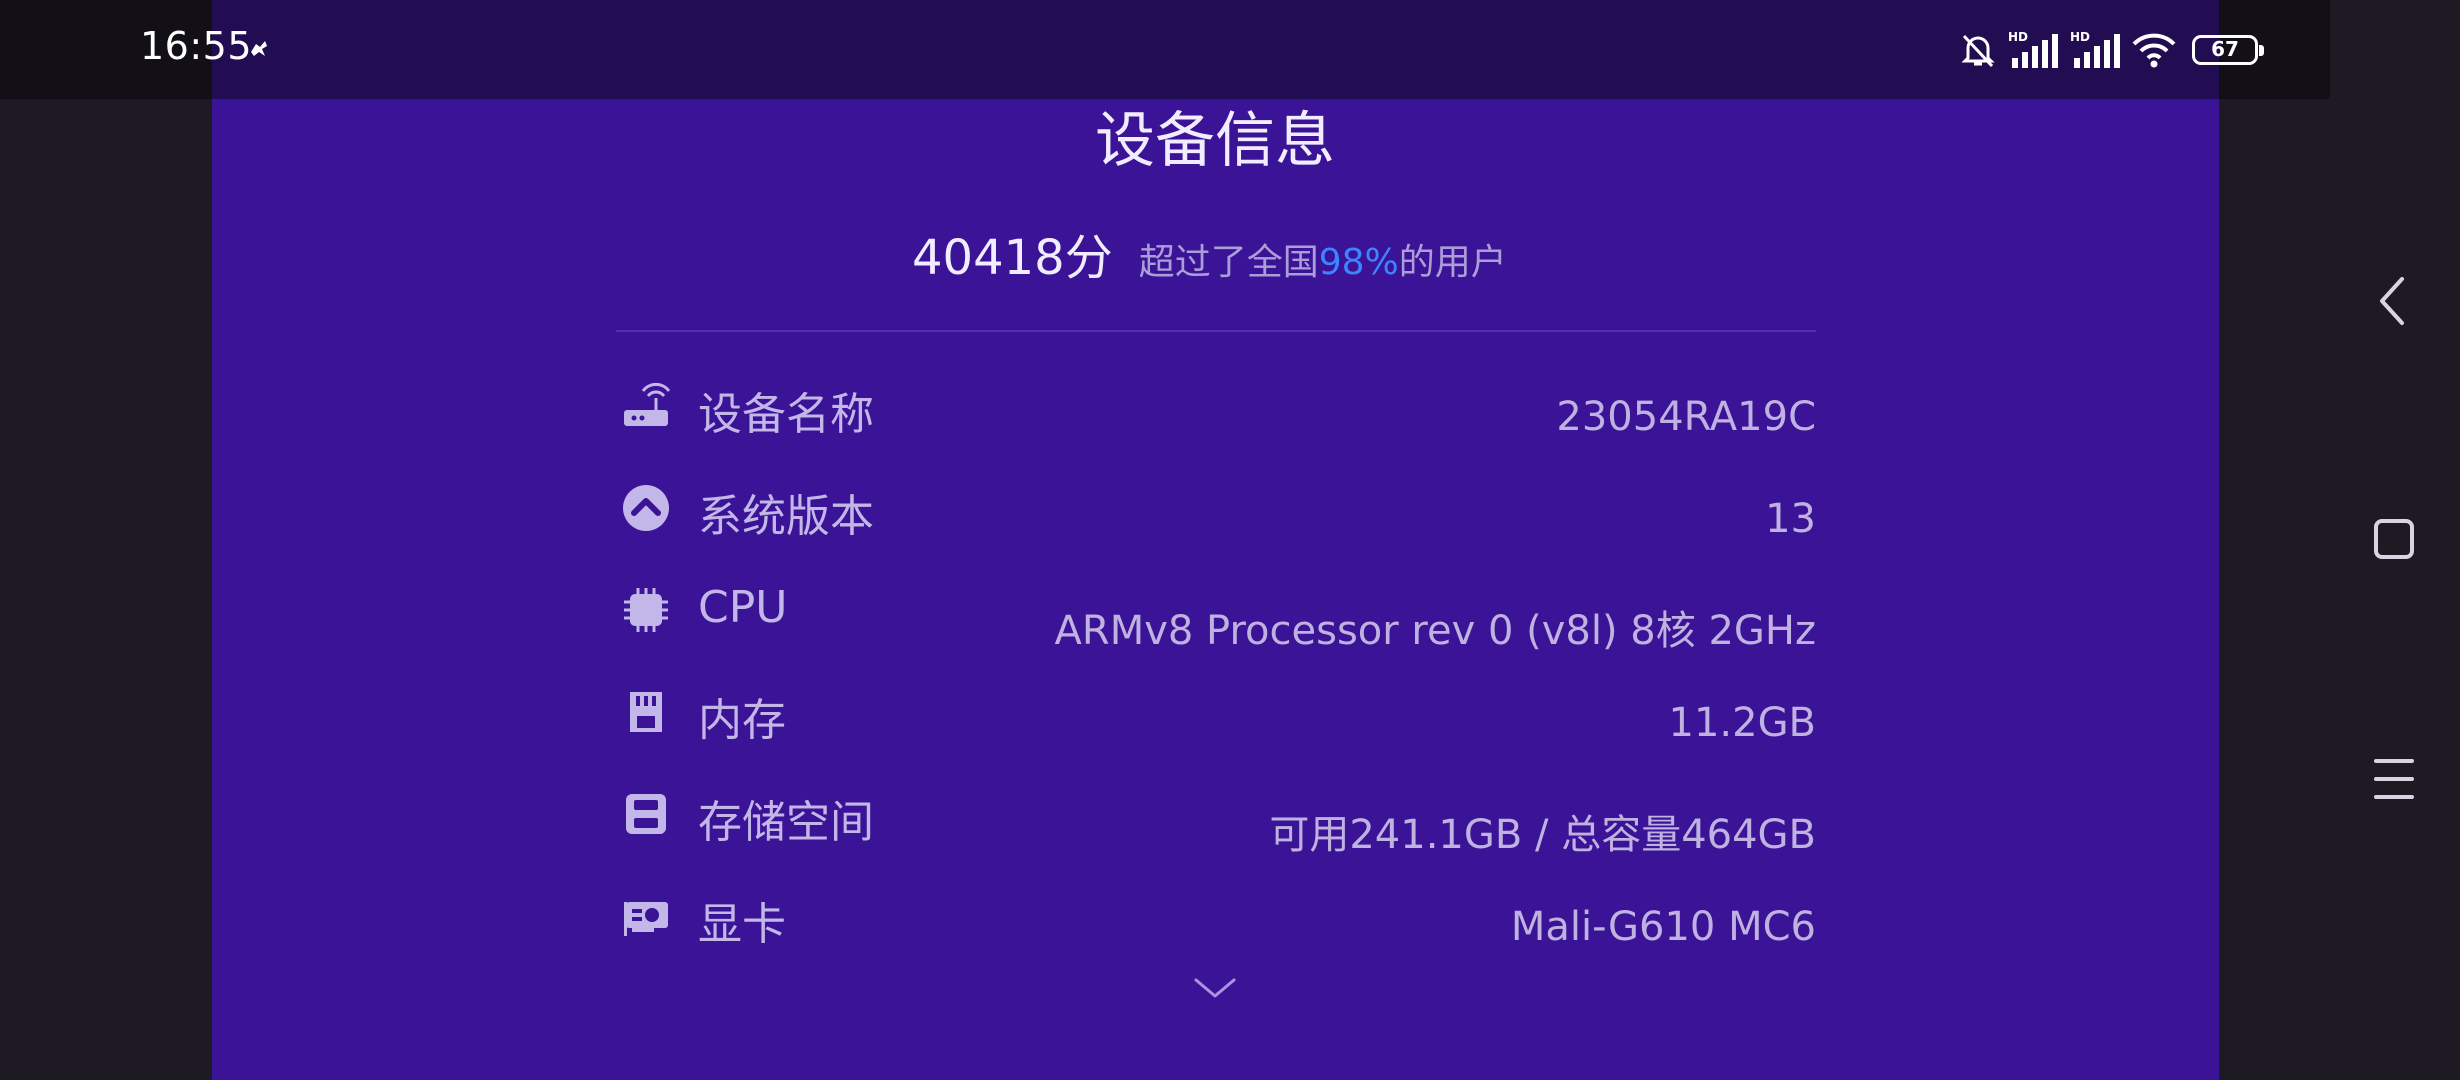 Image resolution: width=2460 pixels, height=1080 pixels. Describe the element at coordinates (2154, 50) in the screenshot. I see `wifi-icon` at that location.